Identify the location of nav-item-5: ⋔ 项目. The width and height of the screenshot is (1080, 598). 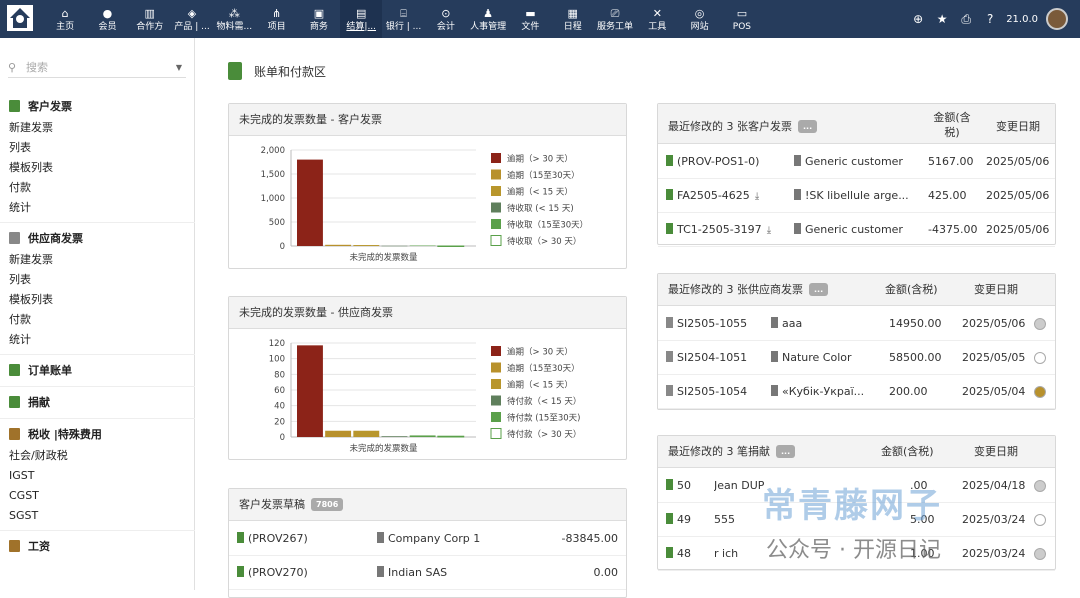
(276, 19).